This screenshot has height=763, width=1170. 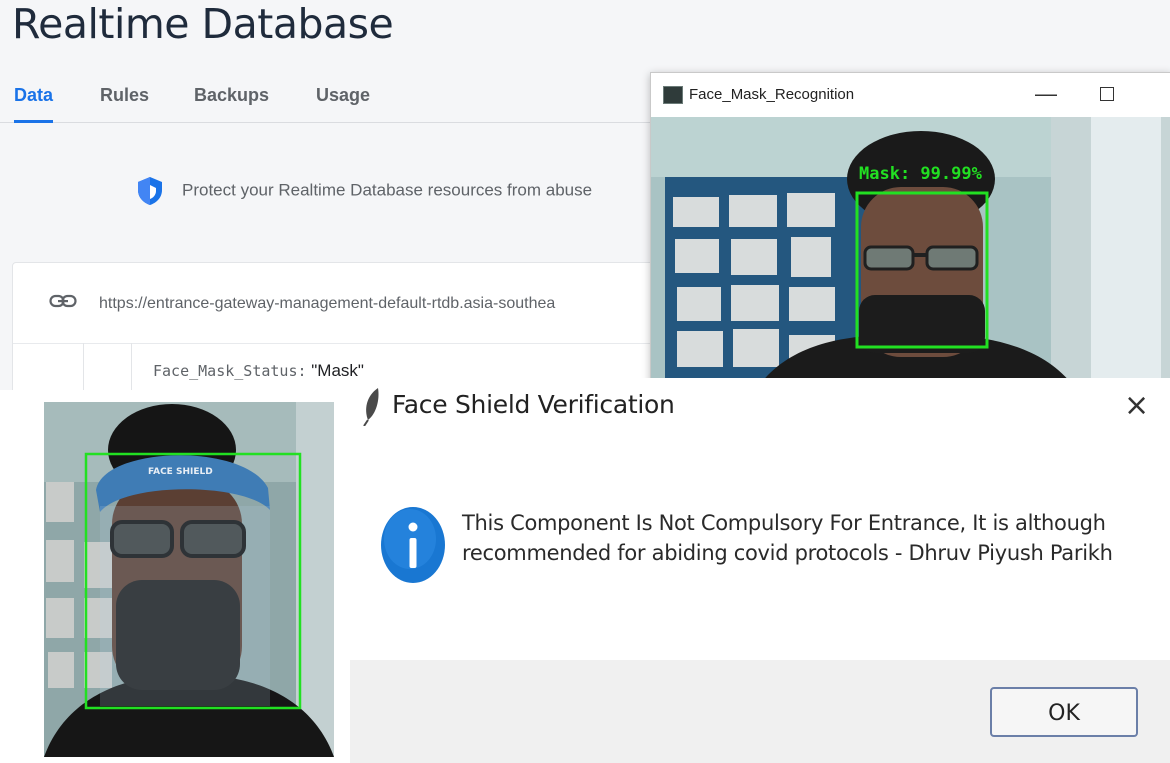 I want to click on close-icon: ×, so click(x=1136, y=405).